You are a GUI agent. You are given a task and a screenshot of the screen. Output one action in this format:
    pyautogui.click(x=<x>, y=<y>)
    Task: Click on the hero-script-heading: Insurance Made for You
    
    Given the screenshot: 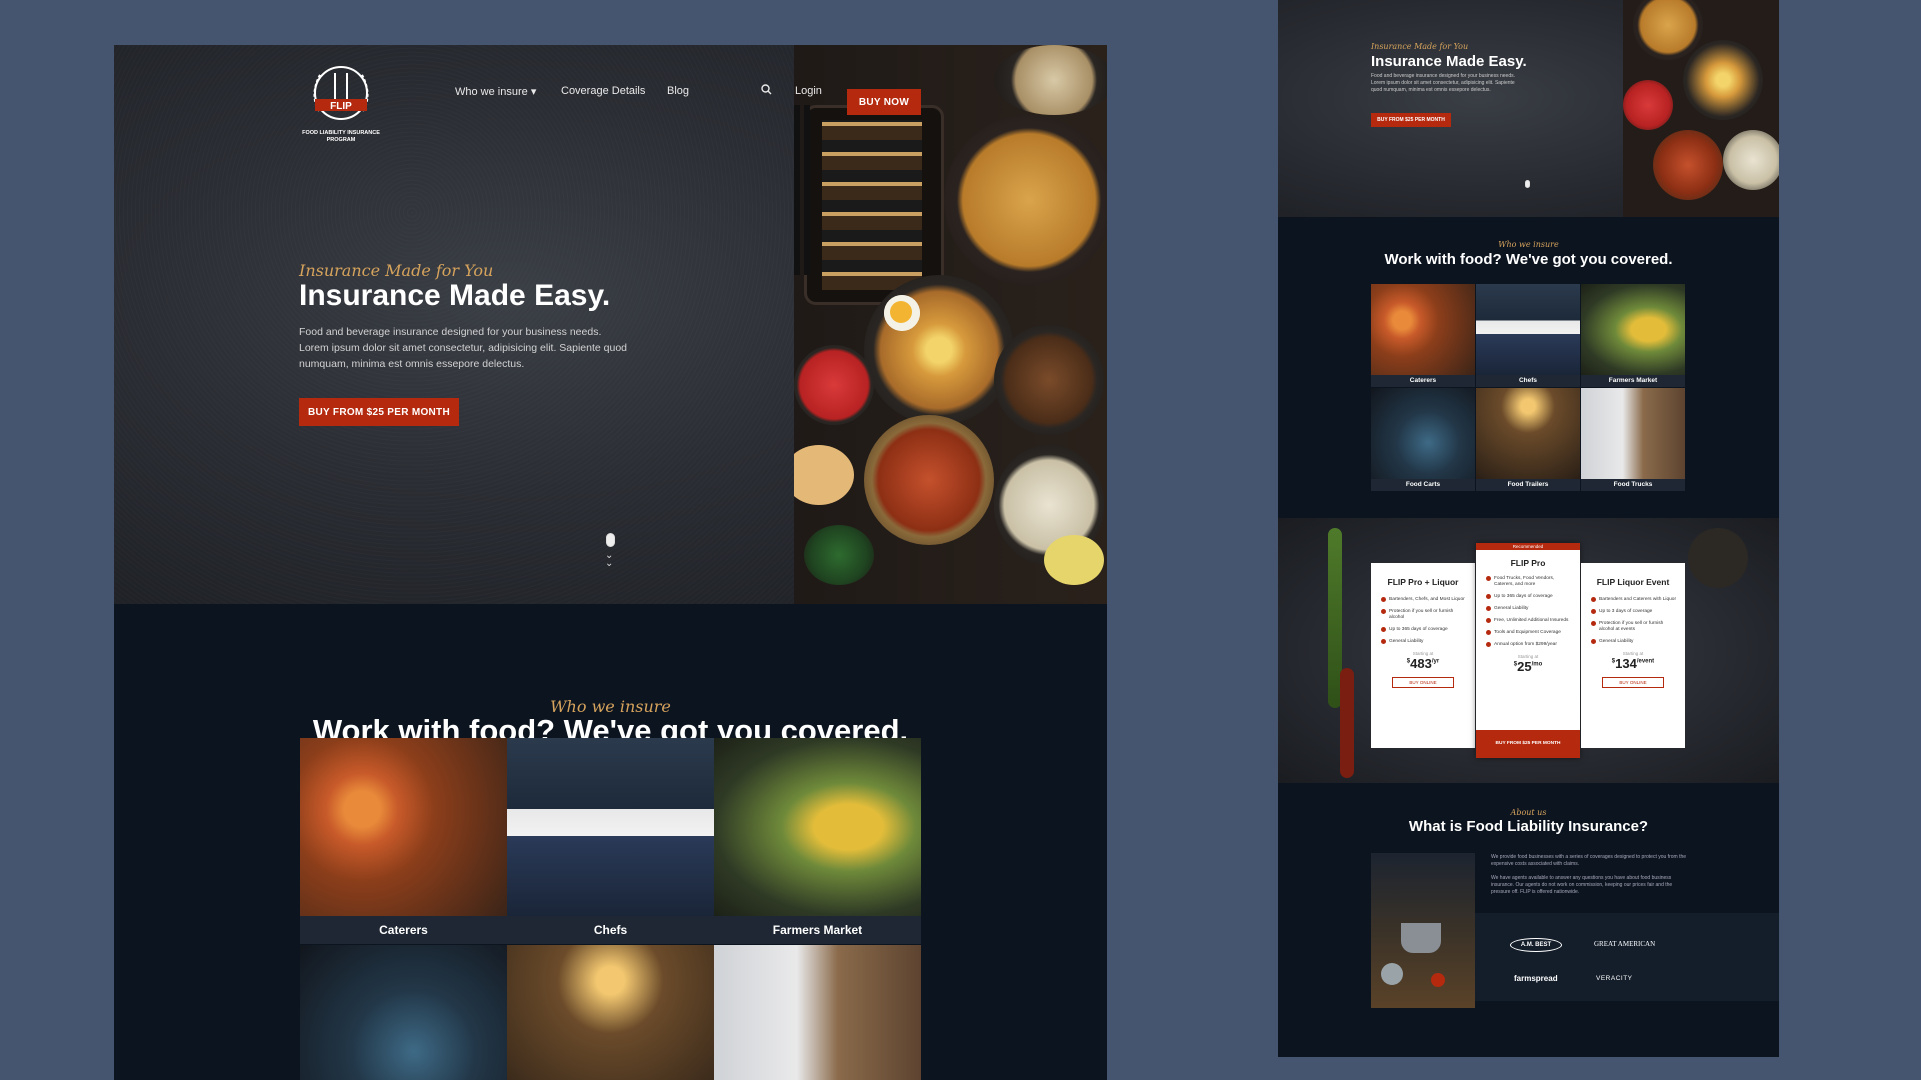 What is the action you would take?
    pyautogui.click(x=396, y=270)
    